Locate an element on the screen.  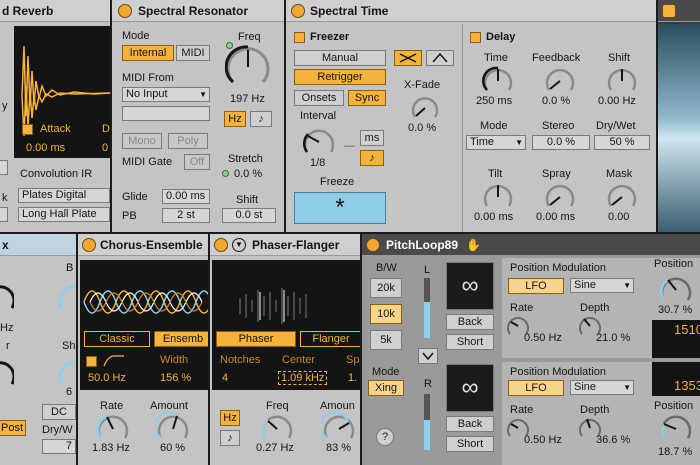
mode-internal-button: Internal is located at coordinates (148, 53).